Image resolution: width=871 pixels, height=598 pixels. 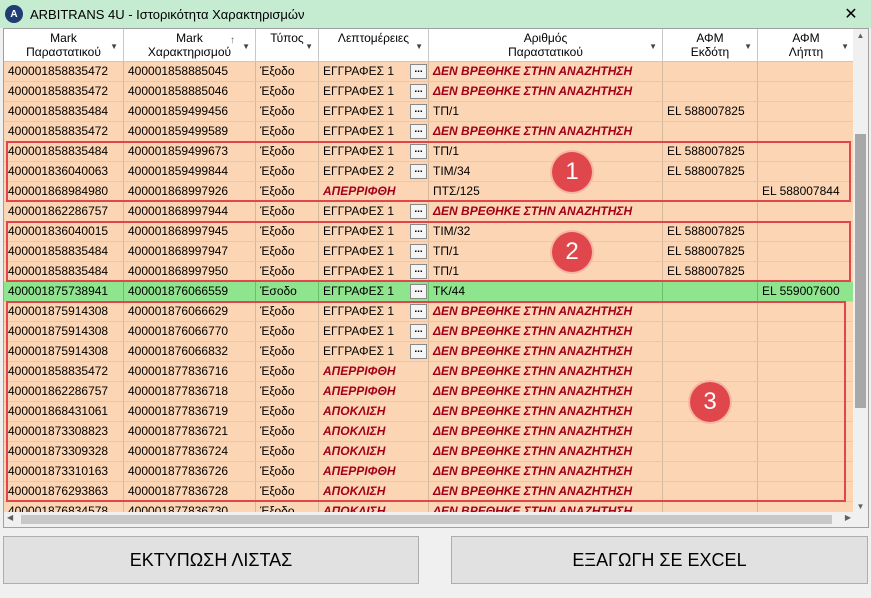 I want to click on cell-mark-document: 400001836040015, so click(x=64, y=231).